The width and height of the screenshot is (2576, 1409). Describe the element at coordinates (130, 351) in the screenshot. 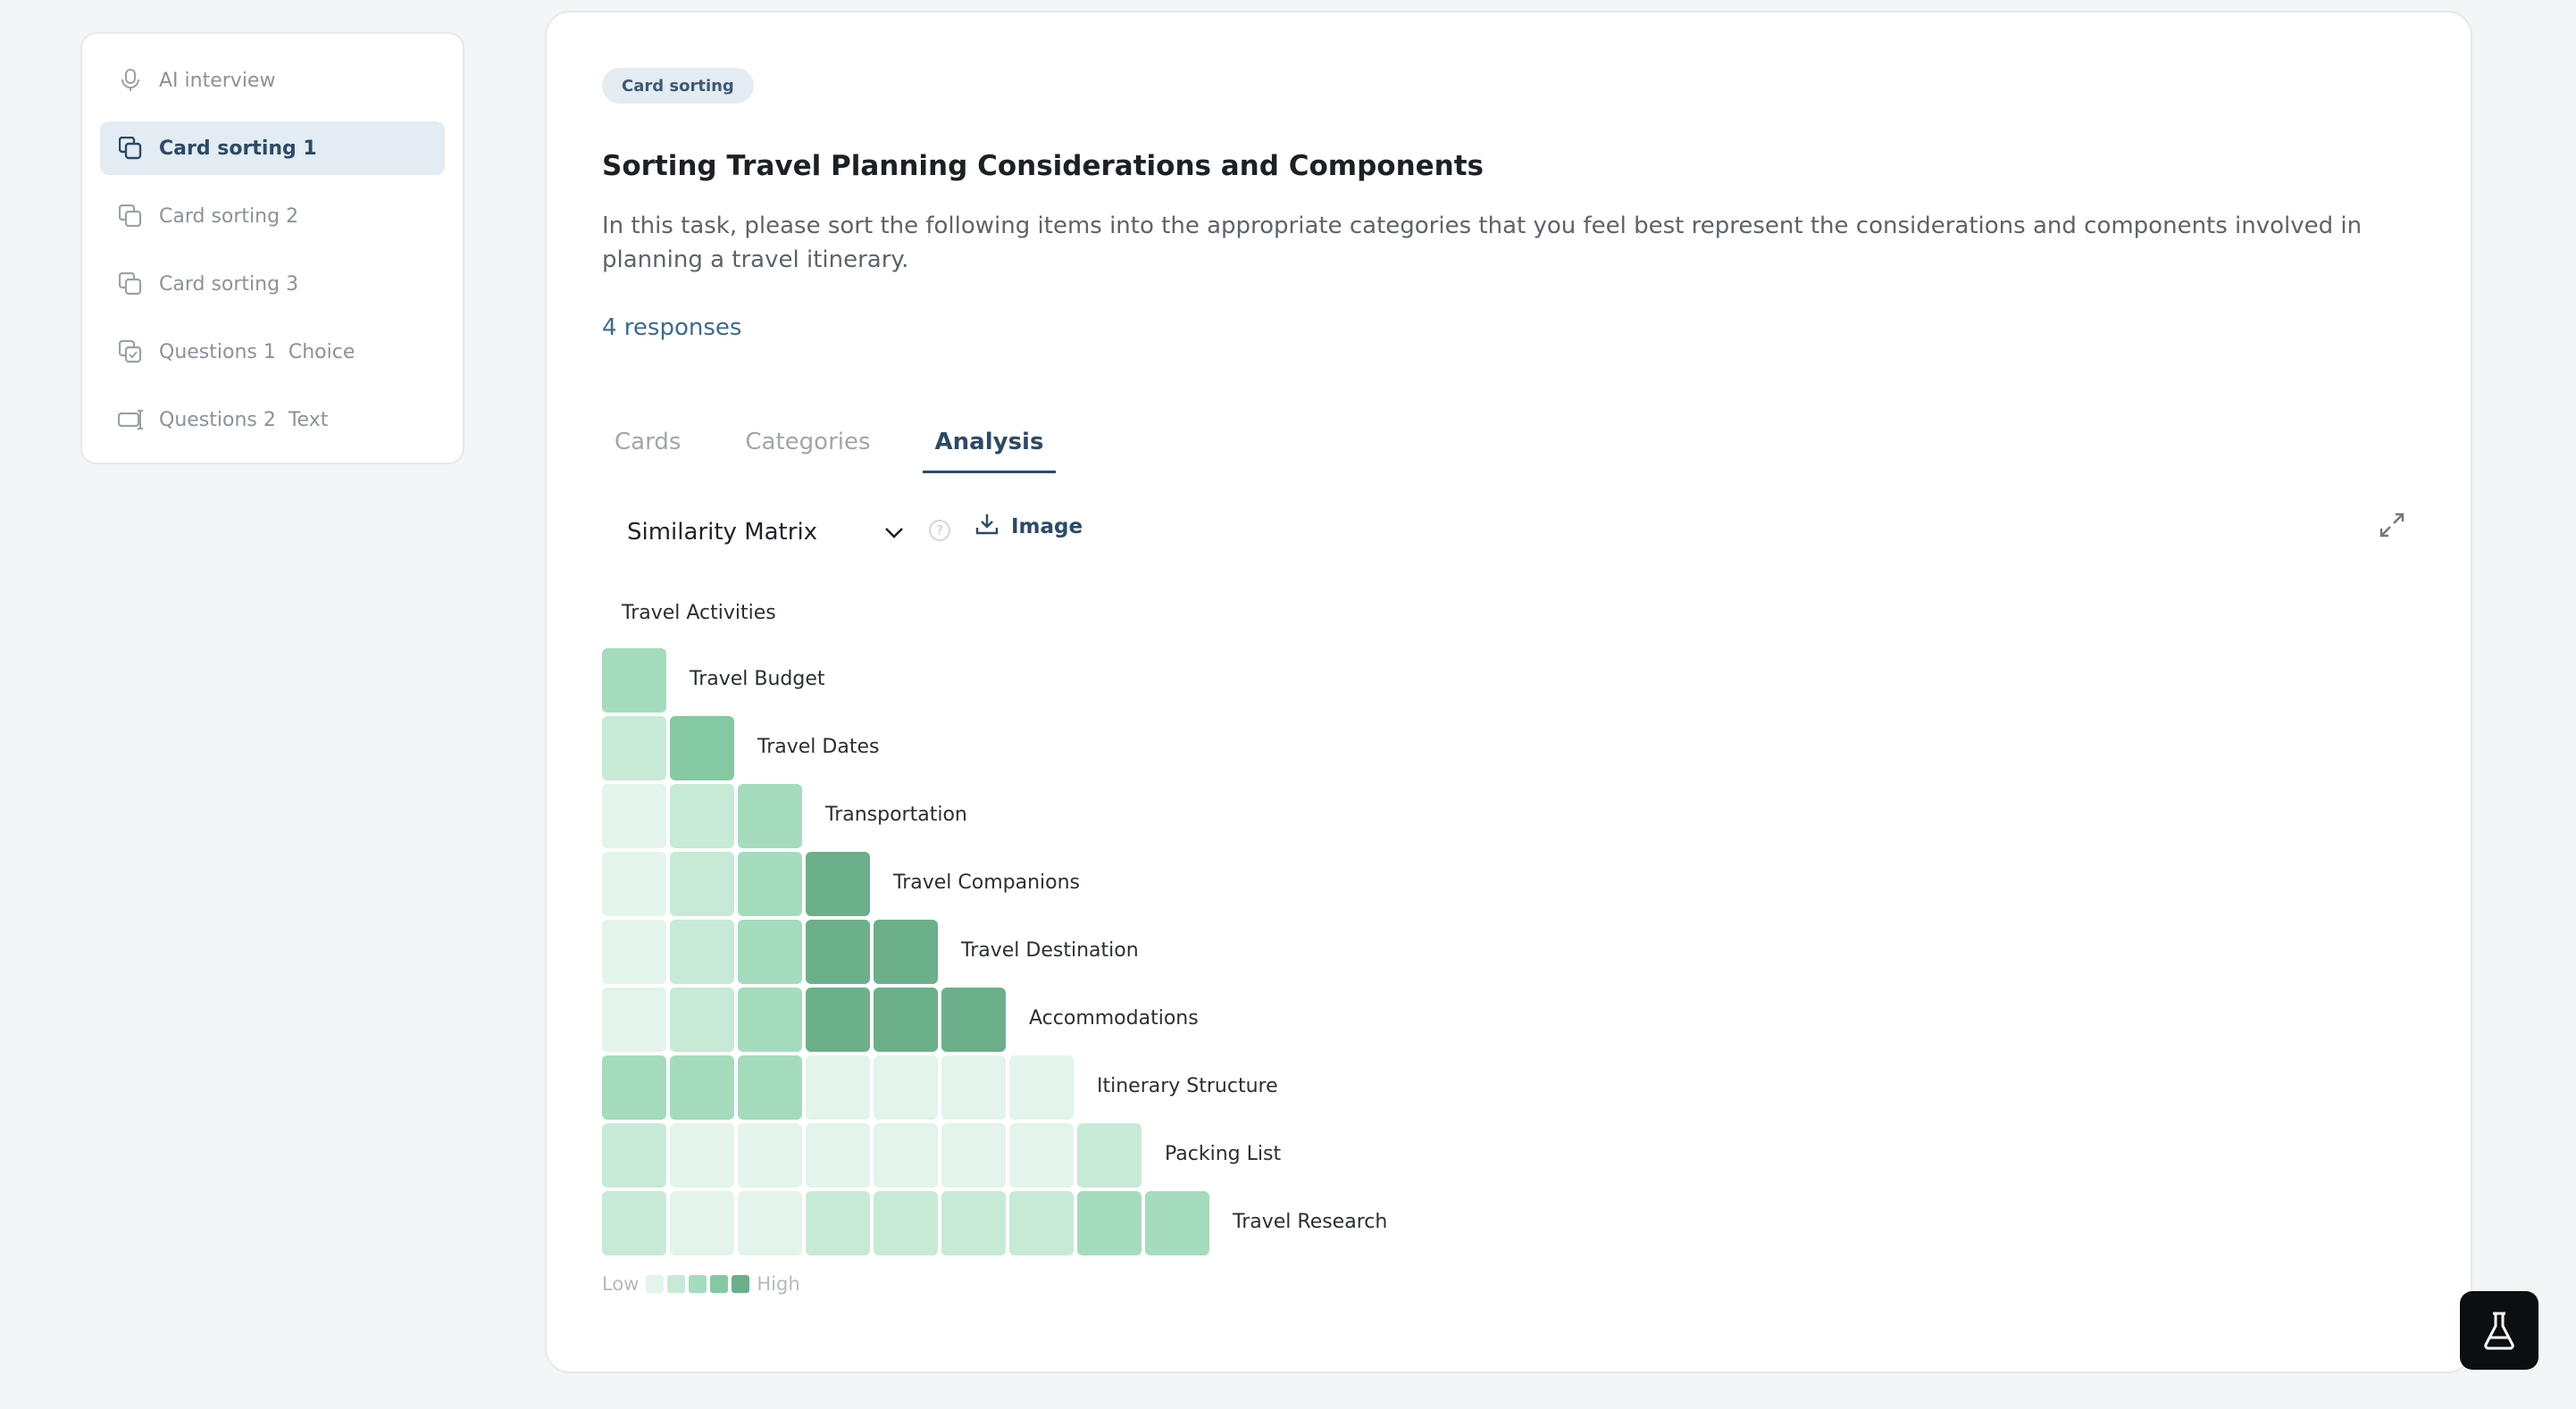

I see `choice-icon` at that location.